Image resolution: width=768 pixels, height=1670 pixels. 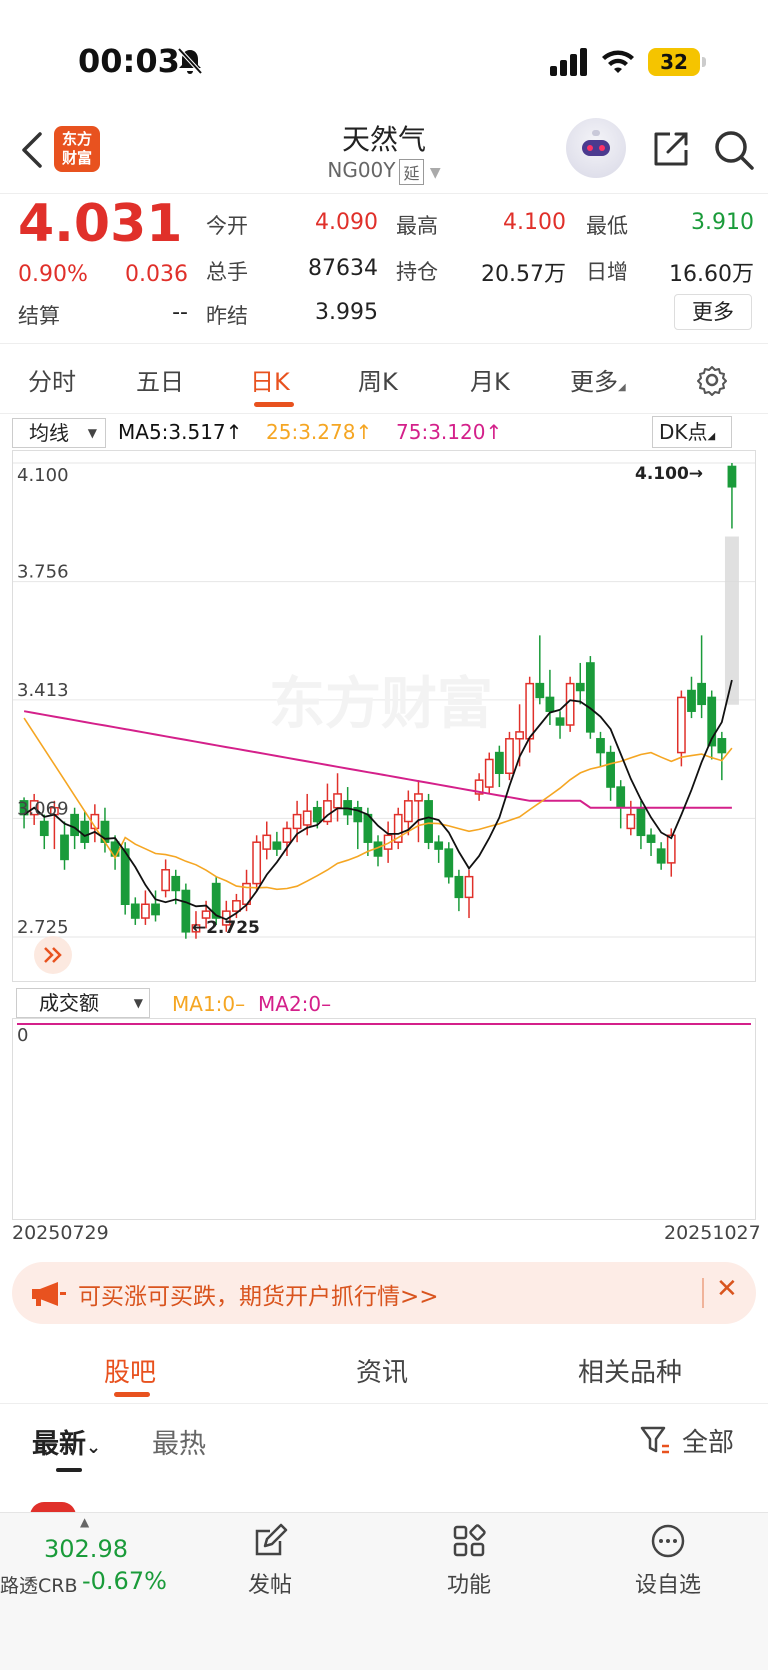 What do you see at coordinates (596, 148) in the screenshot?
I see `ai-assistant-icon` at bounding box center [596, 148].